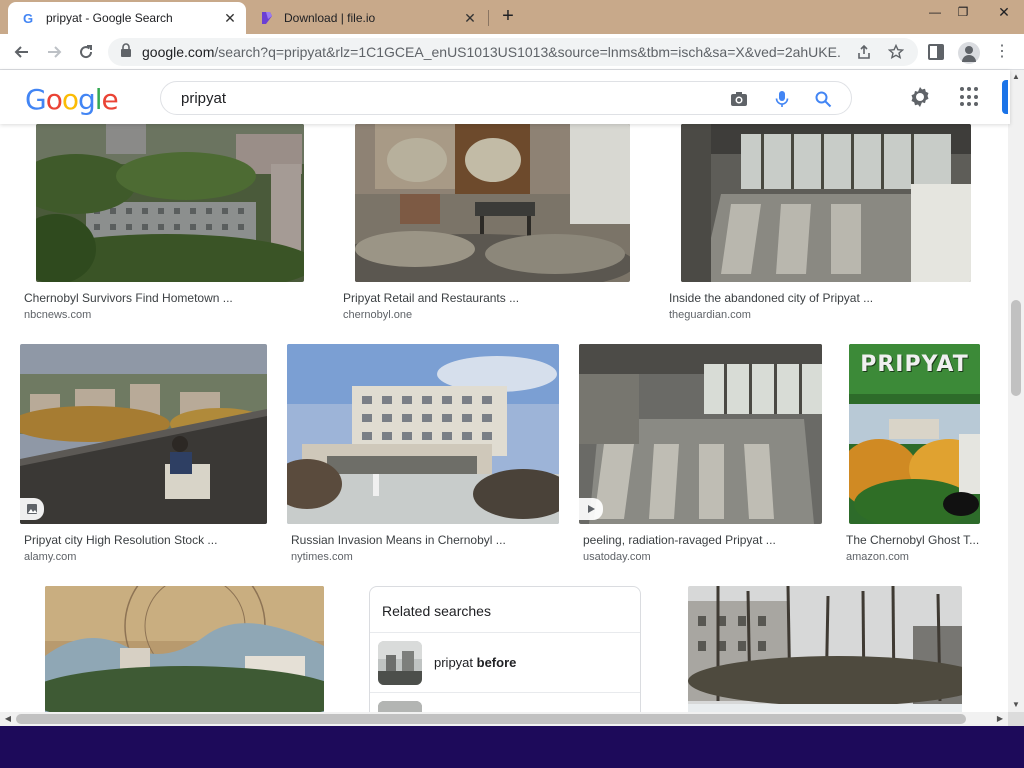 The width and height of the screenshot is (1024, 768). What do you see at coordinates (488, 18) in the screenshot?
I see `tab-divider` at bounding box center [488, 18].